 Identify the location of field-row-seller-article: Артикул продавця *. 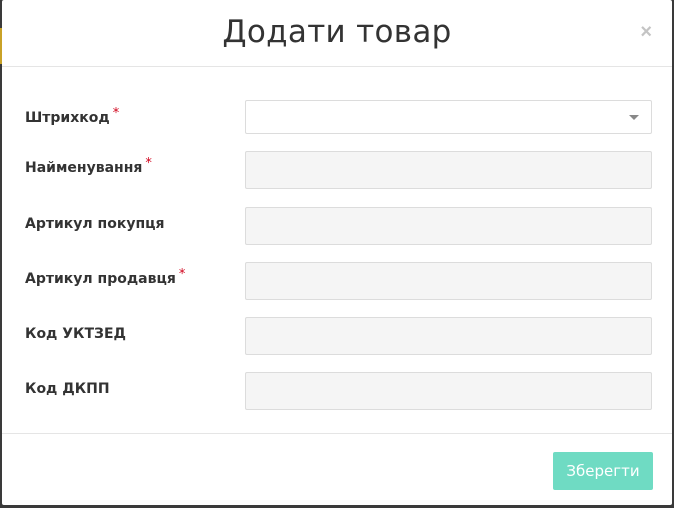
(337, 281).